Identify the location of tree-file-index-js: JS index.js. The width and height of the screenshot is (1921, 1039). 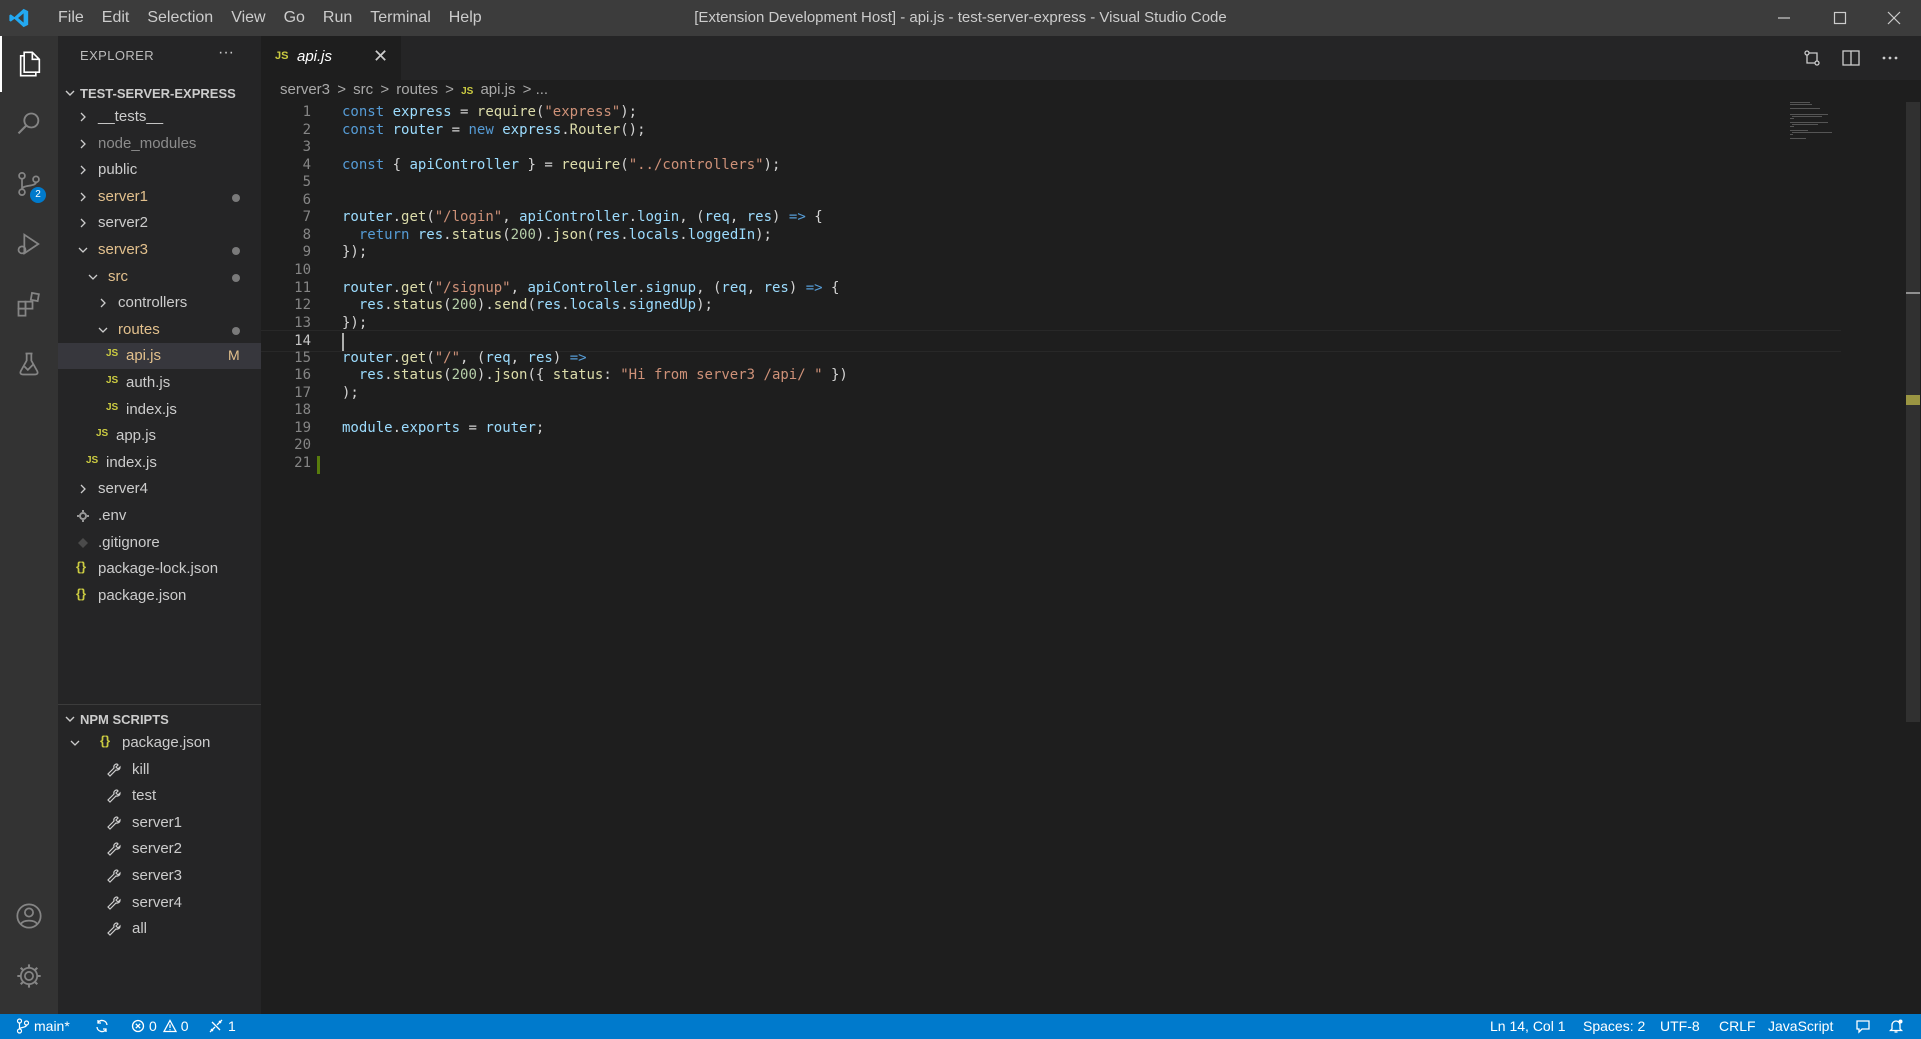
(159, 410).